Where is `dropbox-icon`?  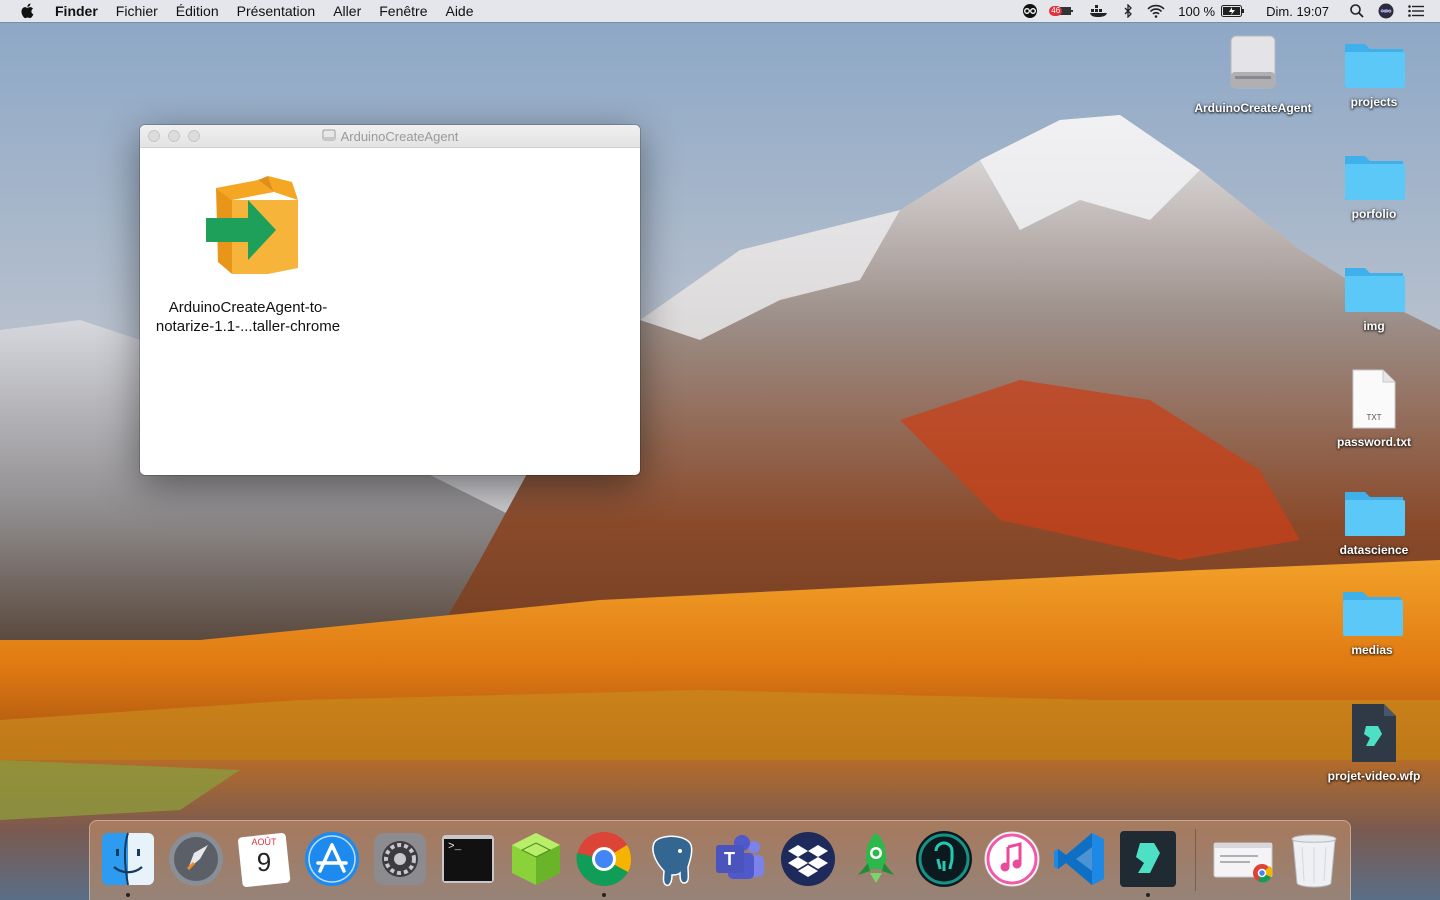 dropbox-icon is located at coordinates (808, 859).